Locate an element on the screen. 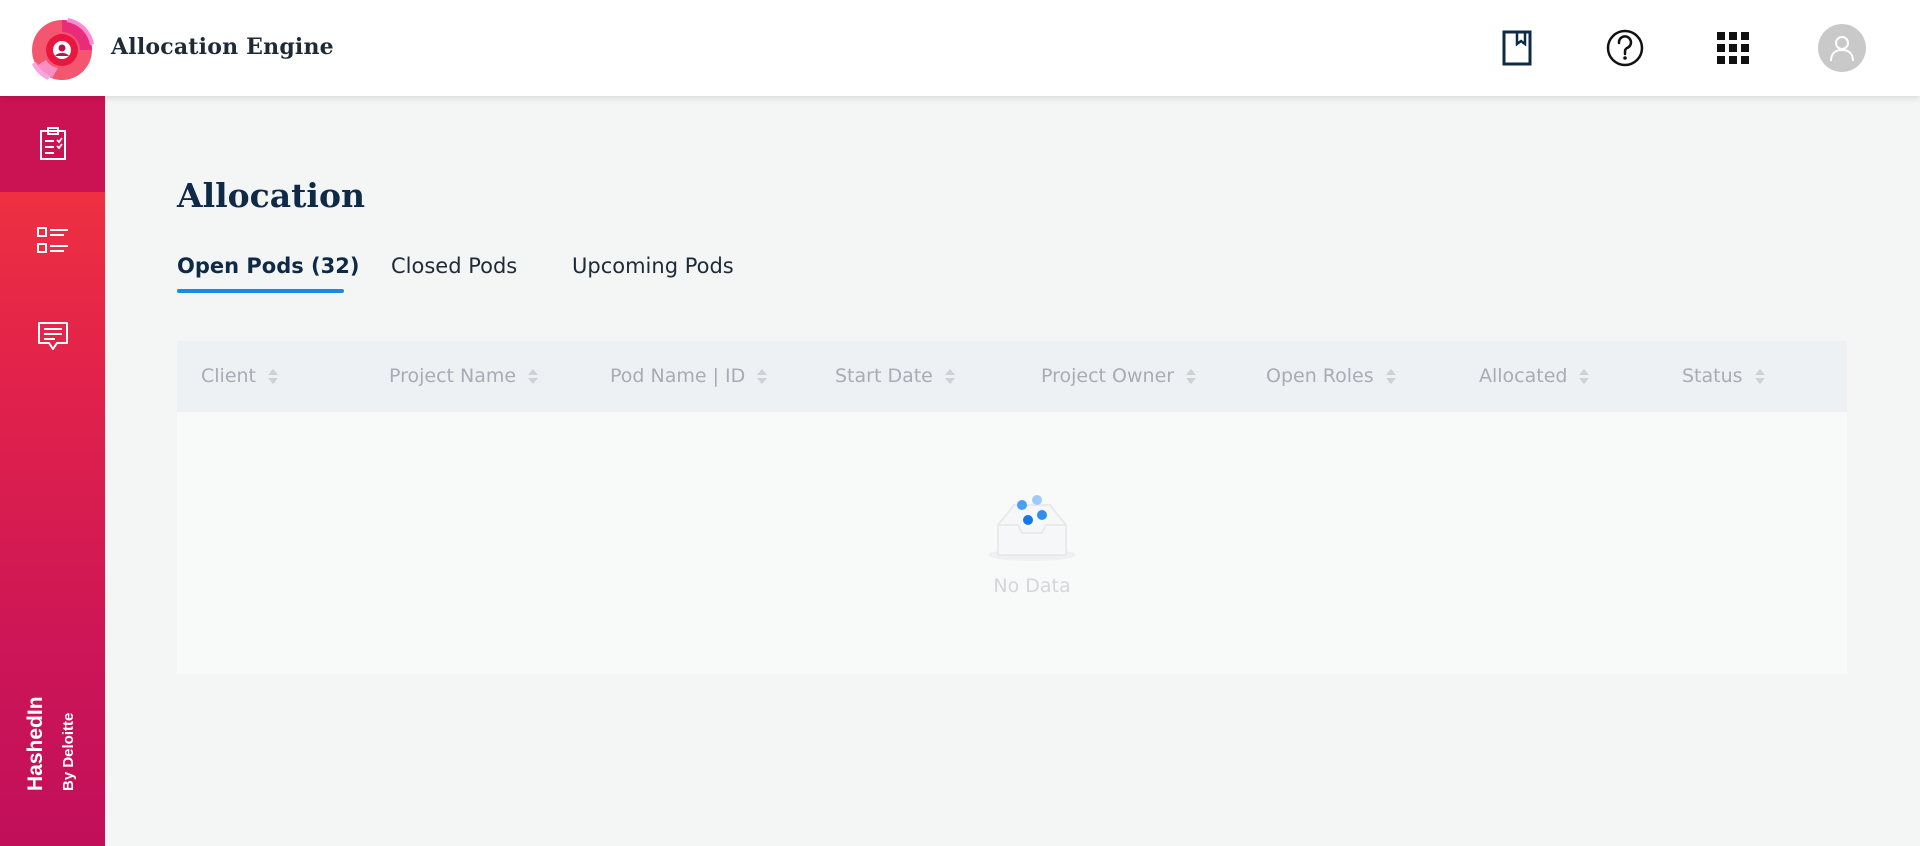  column-header-project-name: Project Name is located at coordinates (464, 376).